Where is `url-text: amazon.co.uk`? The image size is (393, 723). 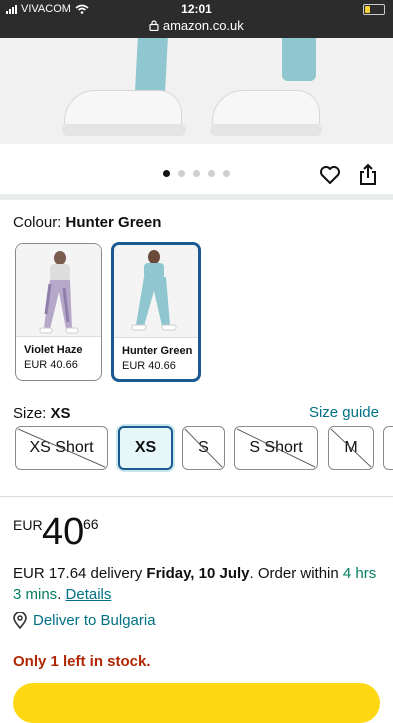 url-text: amazon.co.uk is located at coordinates (203, 25).